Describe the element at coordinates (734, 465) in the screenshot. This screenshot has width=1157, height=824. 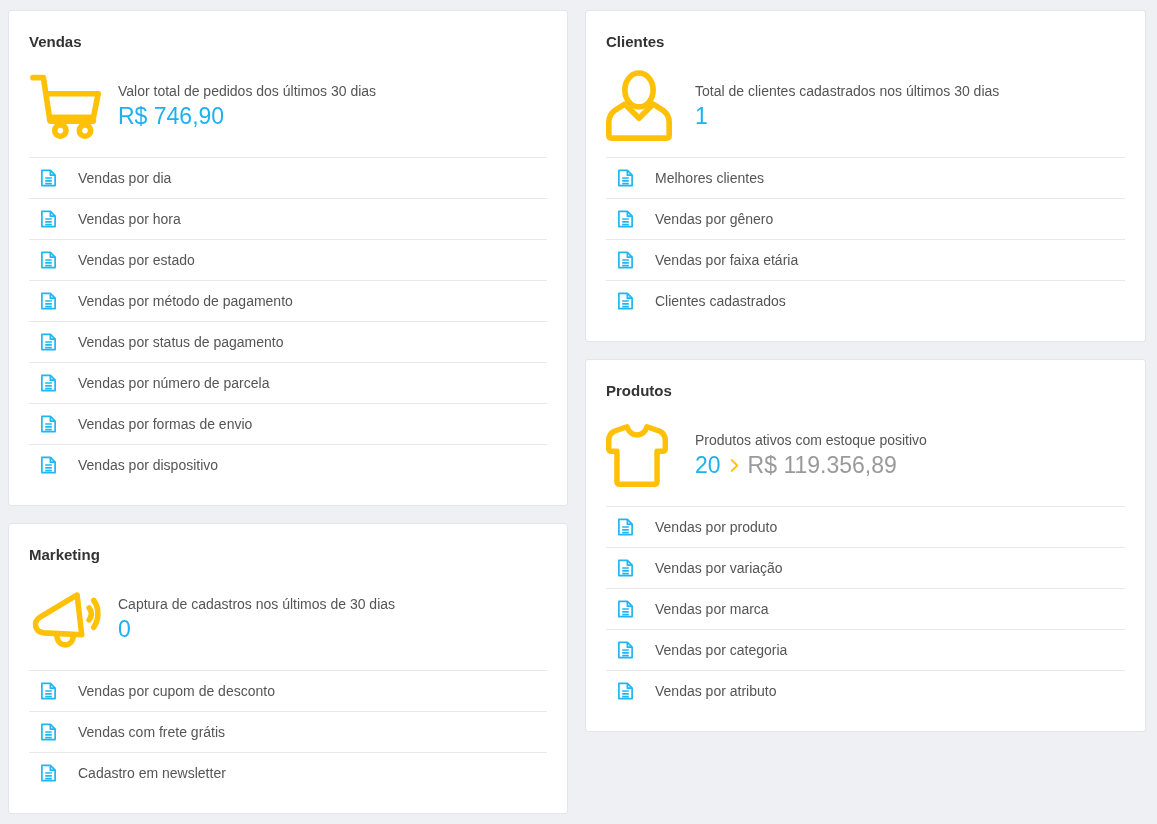
I see `chevron-icon` at that location.